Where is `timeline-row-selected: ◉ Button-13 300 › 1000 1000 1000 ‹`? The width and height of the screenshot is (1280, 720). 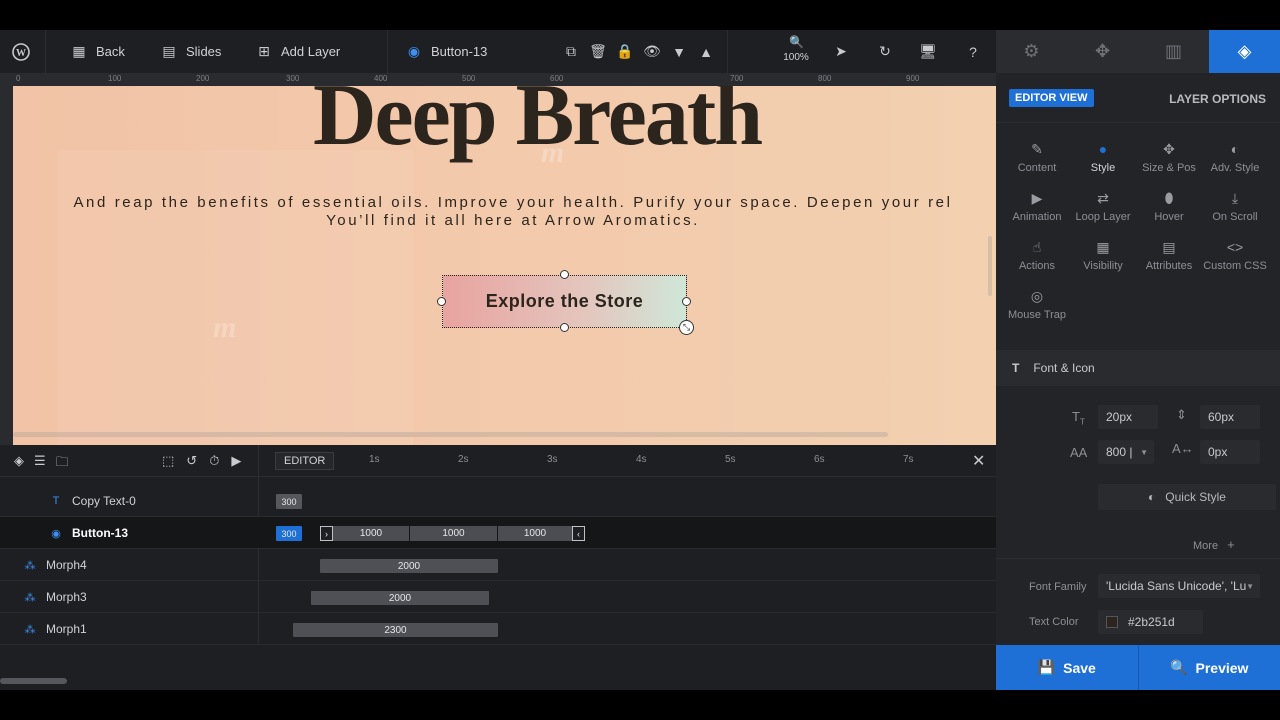
timeline-row-selected: ◉ Button-13 300 › 1000 1000 1000 ‹ is located at coordinates (498, 533).